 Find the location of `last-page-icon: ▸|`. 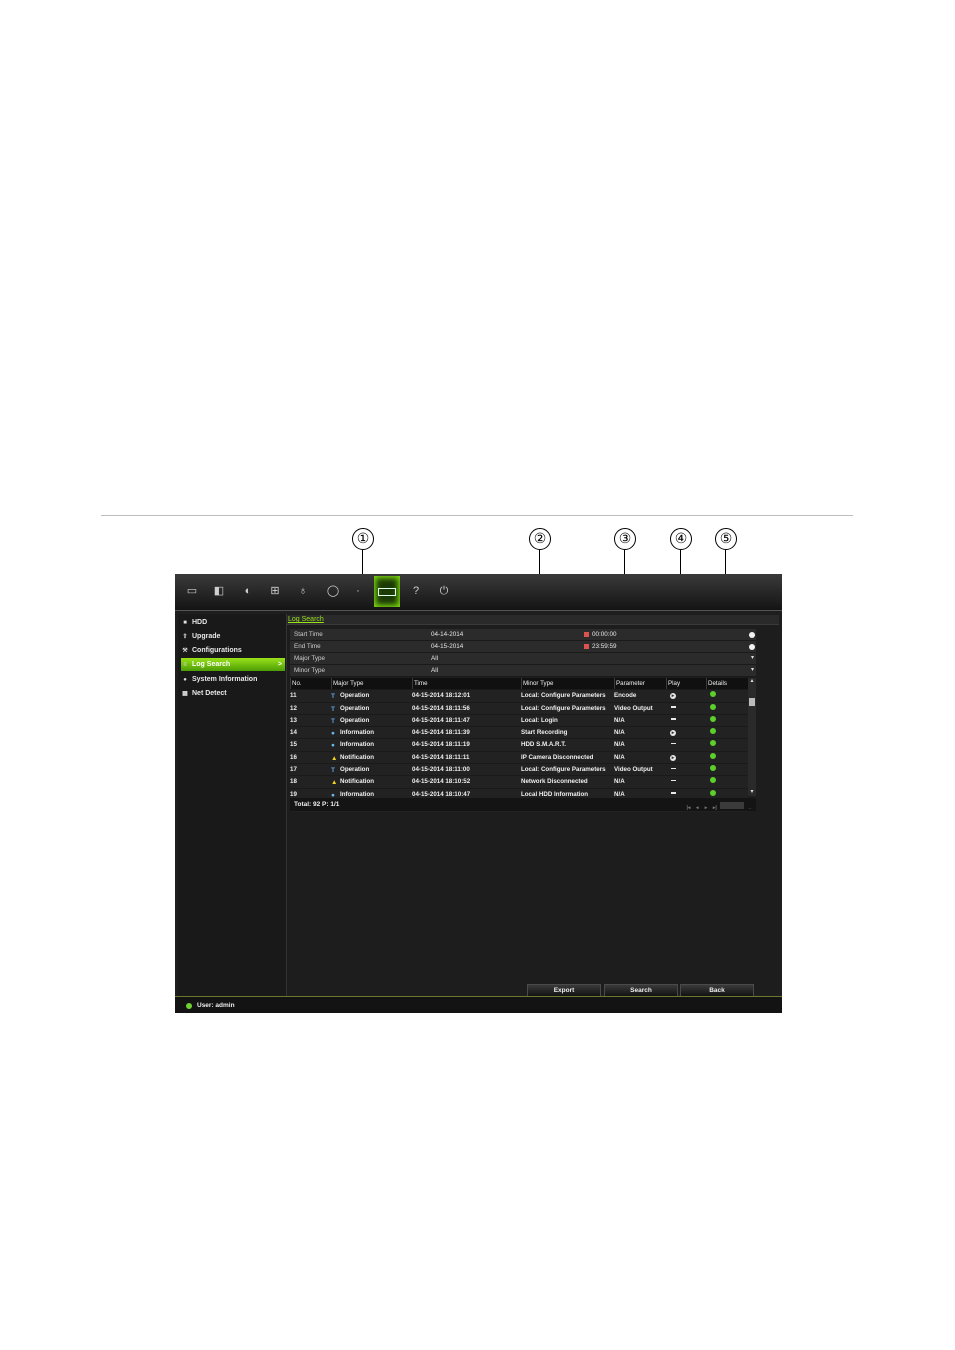

last-page-icon: ▸| is located at coordinates (714, 808).